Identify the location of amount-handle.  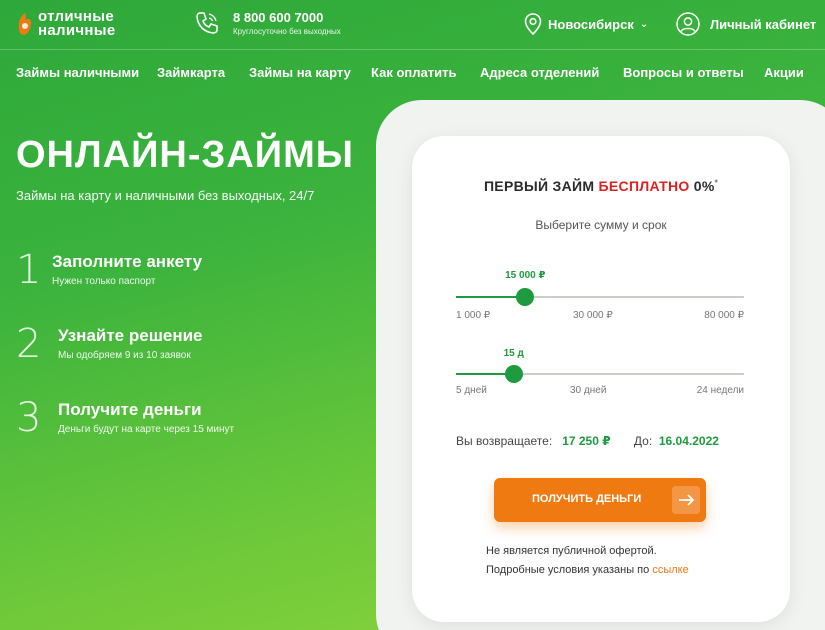
(525, 297).